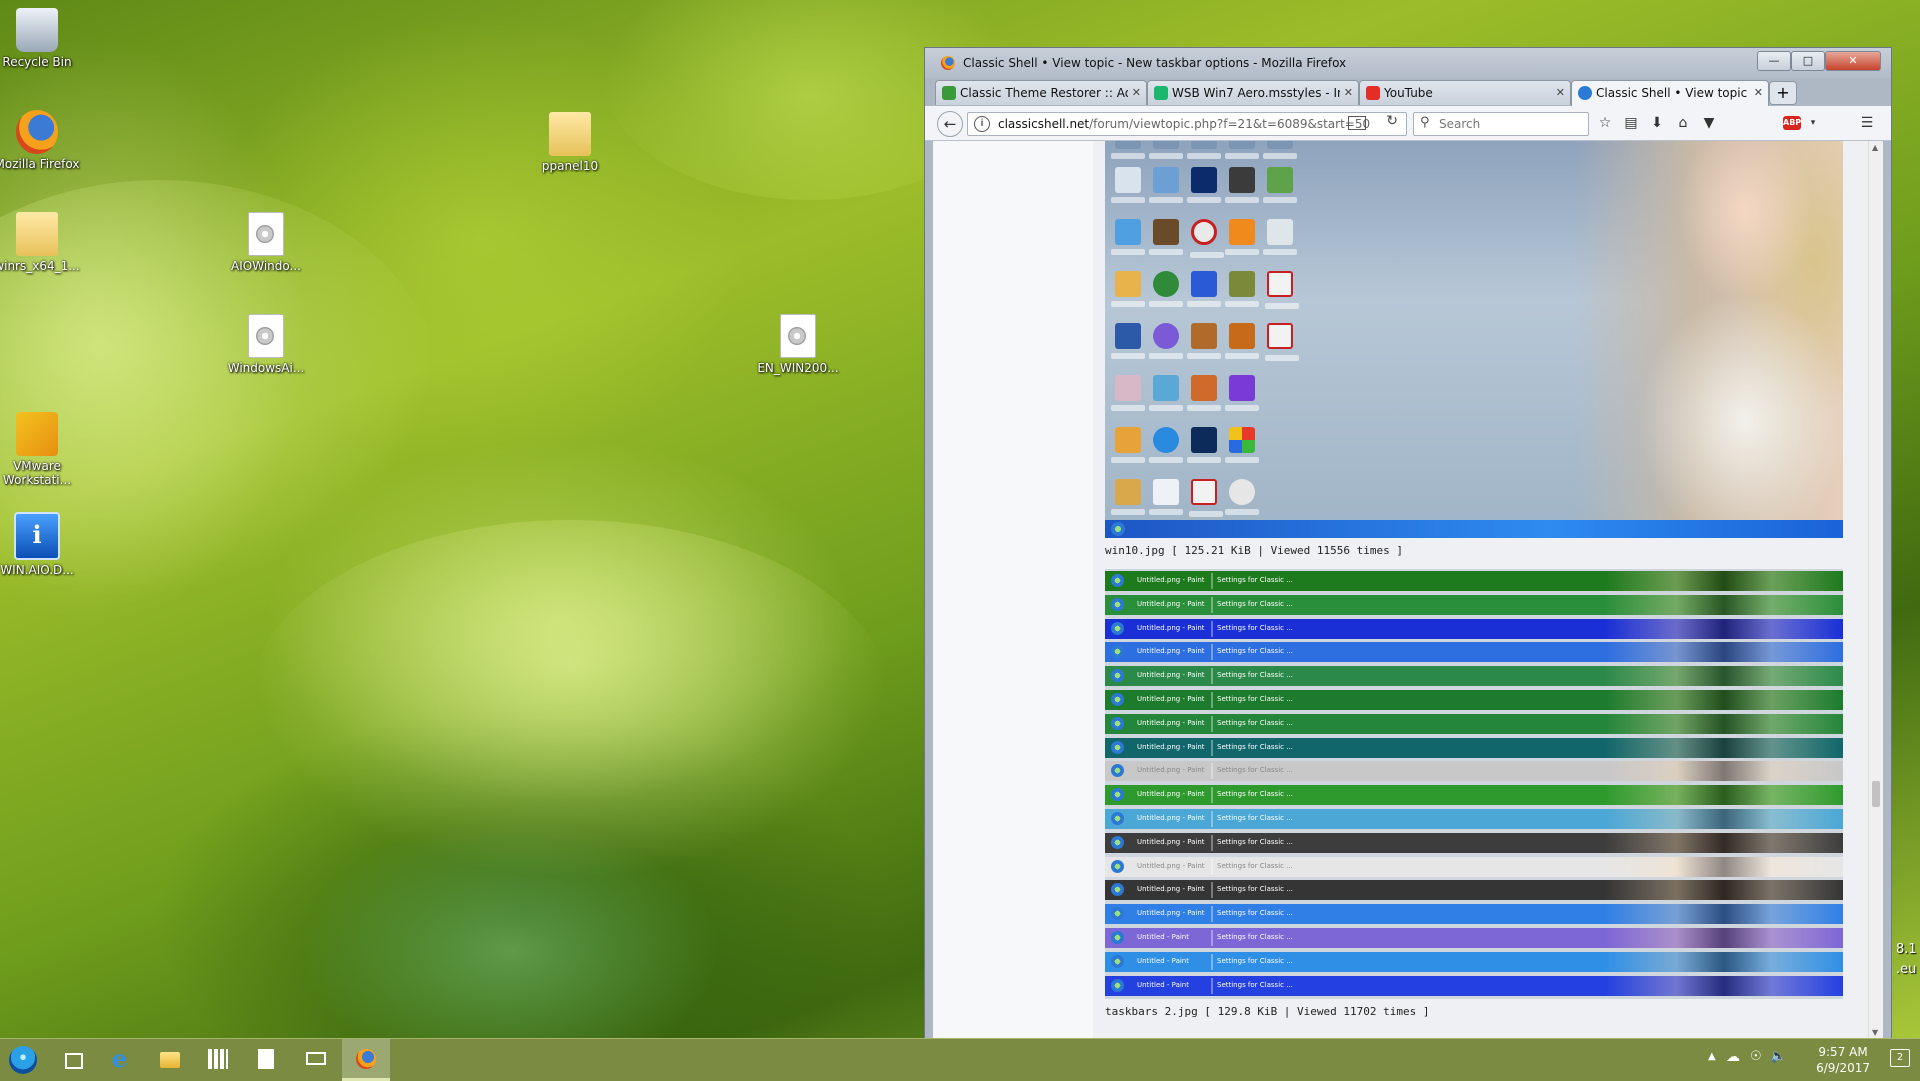  What do you see at coordinates (1774, 61) in the screenshot?
I see `minimize-button: —` at bounding box center [1774, 61].